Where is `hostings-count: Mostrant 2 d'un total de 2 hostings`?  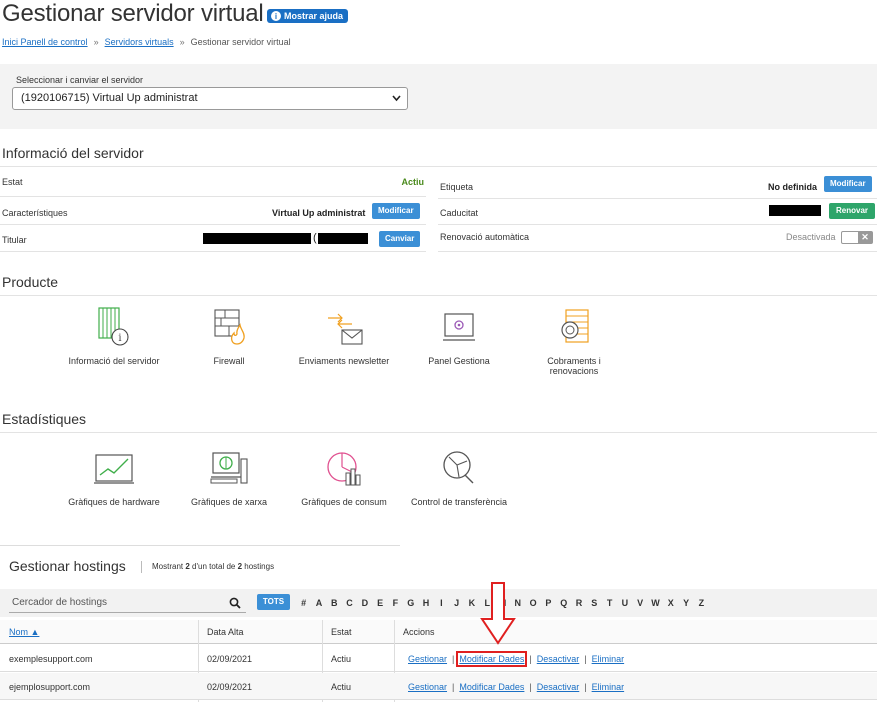 hostings-count: Mostrant 2 d'un total de 2 hostings is located at coordinates (213, 566).